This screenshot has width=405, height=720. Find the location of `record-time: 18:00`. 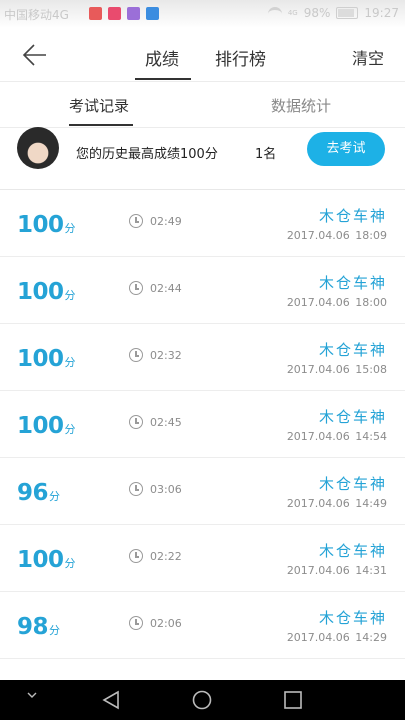

record-time: 18:00 is located at coordinates (371, 302).